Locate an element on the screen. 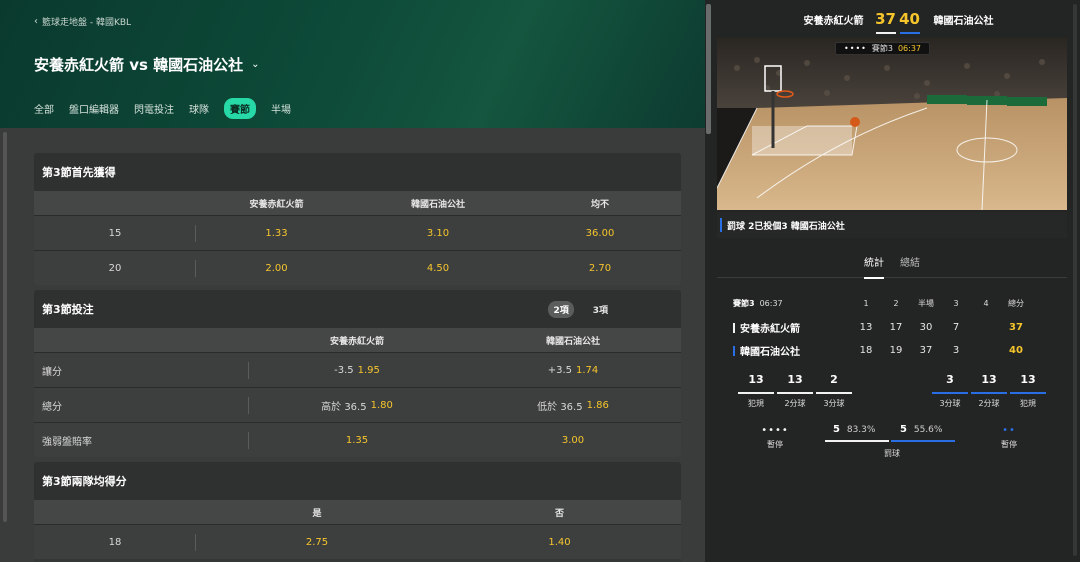 The width and height of the screenshot is (1080, 562). market-title: 第3節投注 is located at coordinates (68, 309).